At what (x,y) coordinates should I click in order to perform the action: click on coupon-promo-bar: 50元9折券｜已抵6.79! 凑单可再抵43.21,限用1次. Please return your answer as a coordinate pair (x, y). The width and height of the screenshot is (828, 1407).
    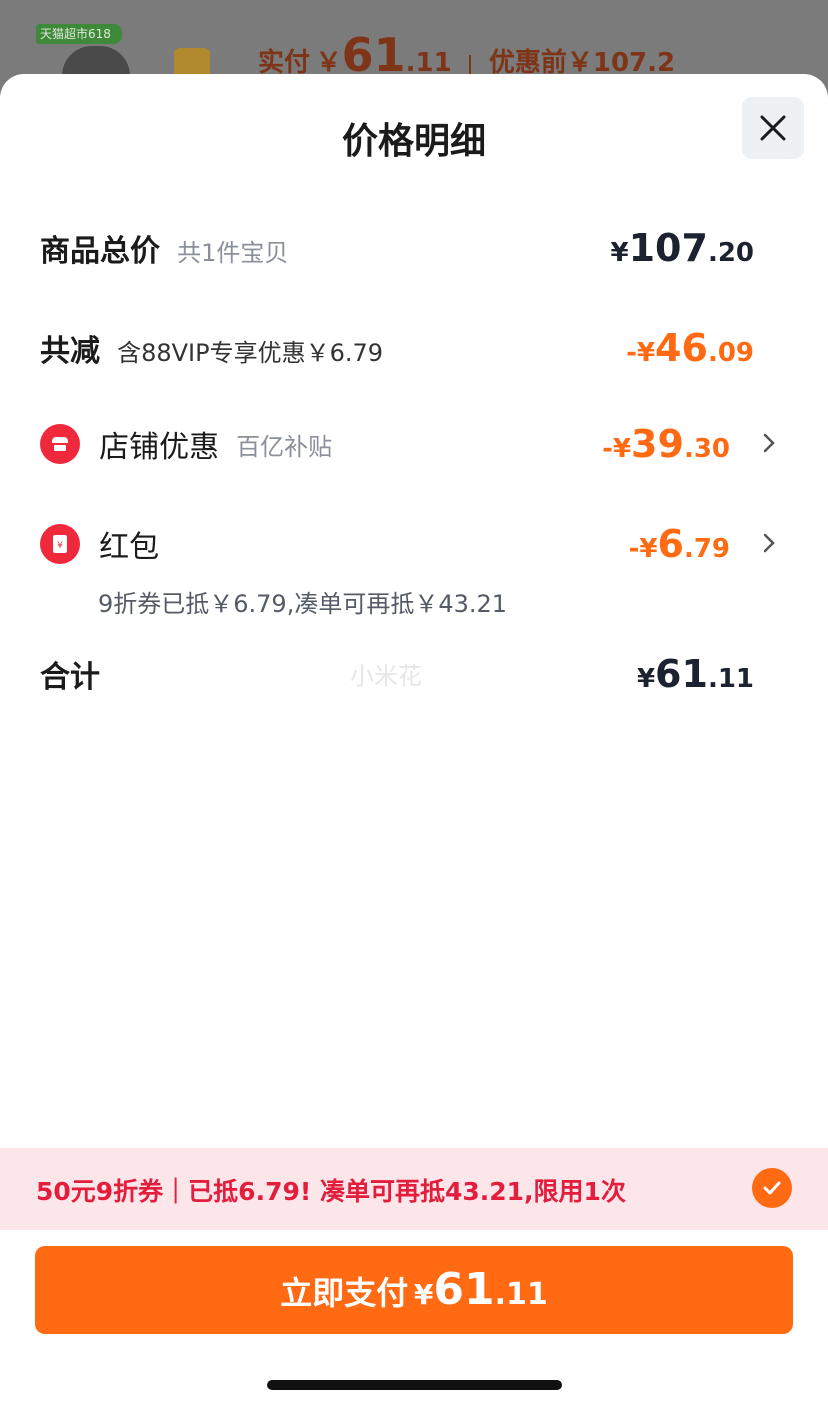
    Looking at the image, I should click on (414, 1189).